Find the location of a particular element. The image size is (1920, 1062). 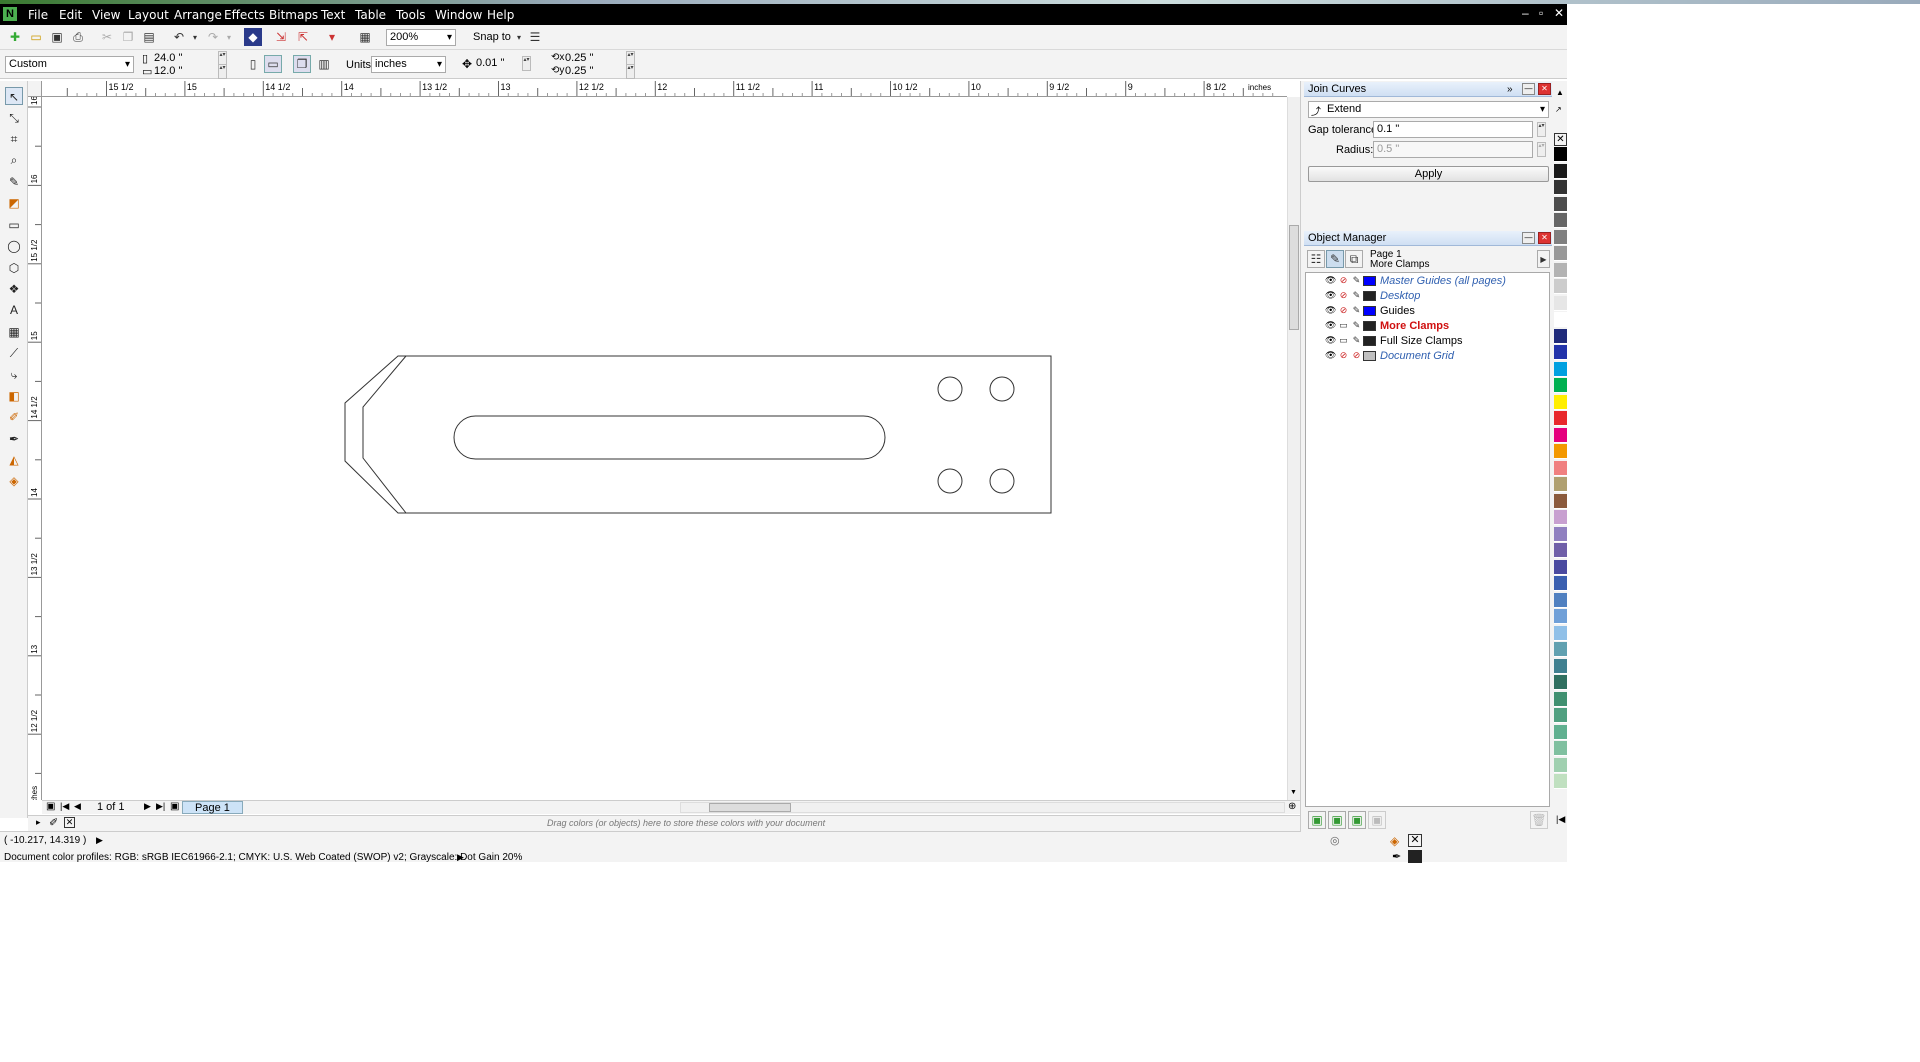

portrait-icon: ▯ is located at coordinates (253, 64).